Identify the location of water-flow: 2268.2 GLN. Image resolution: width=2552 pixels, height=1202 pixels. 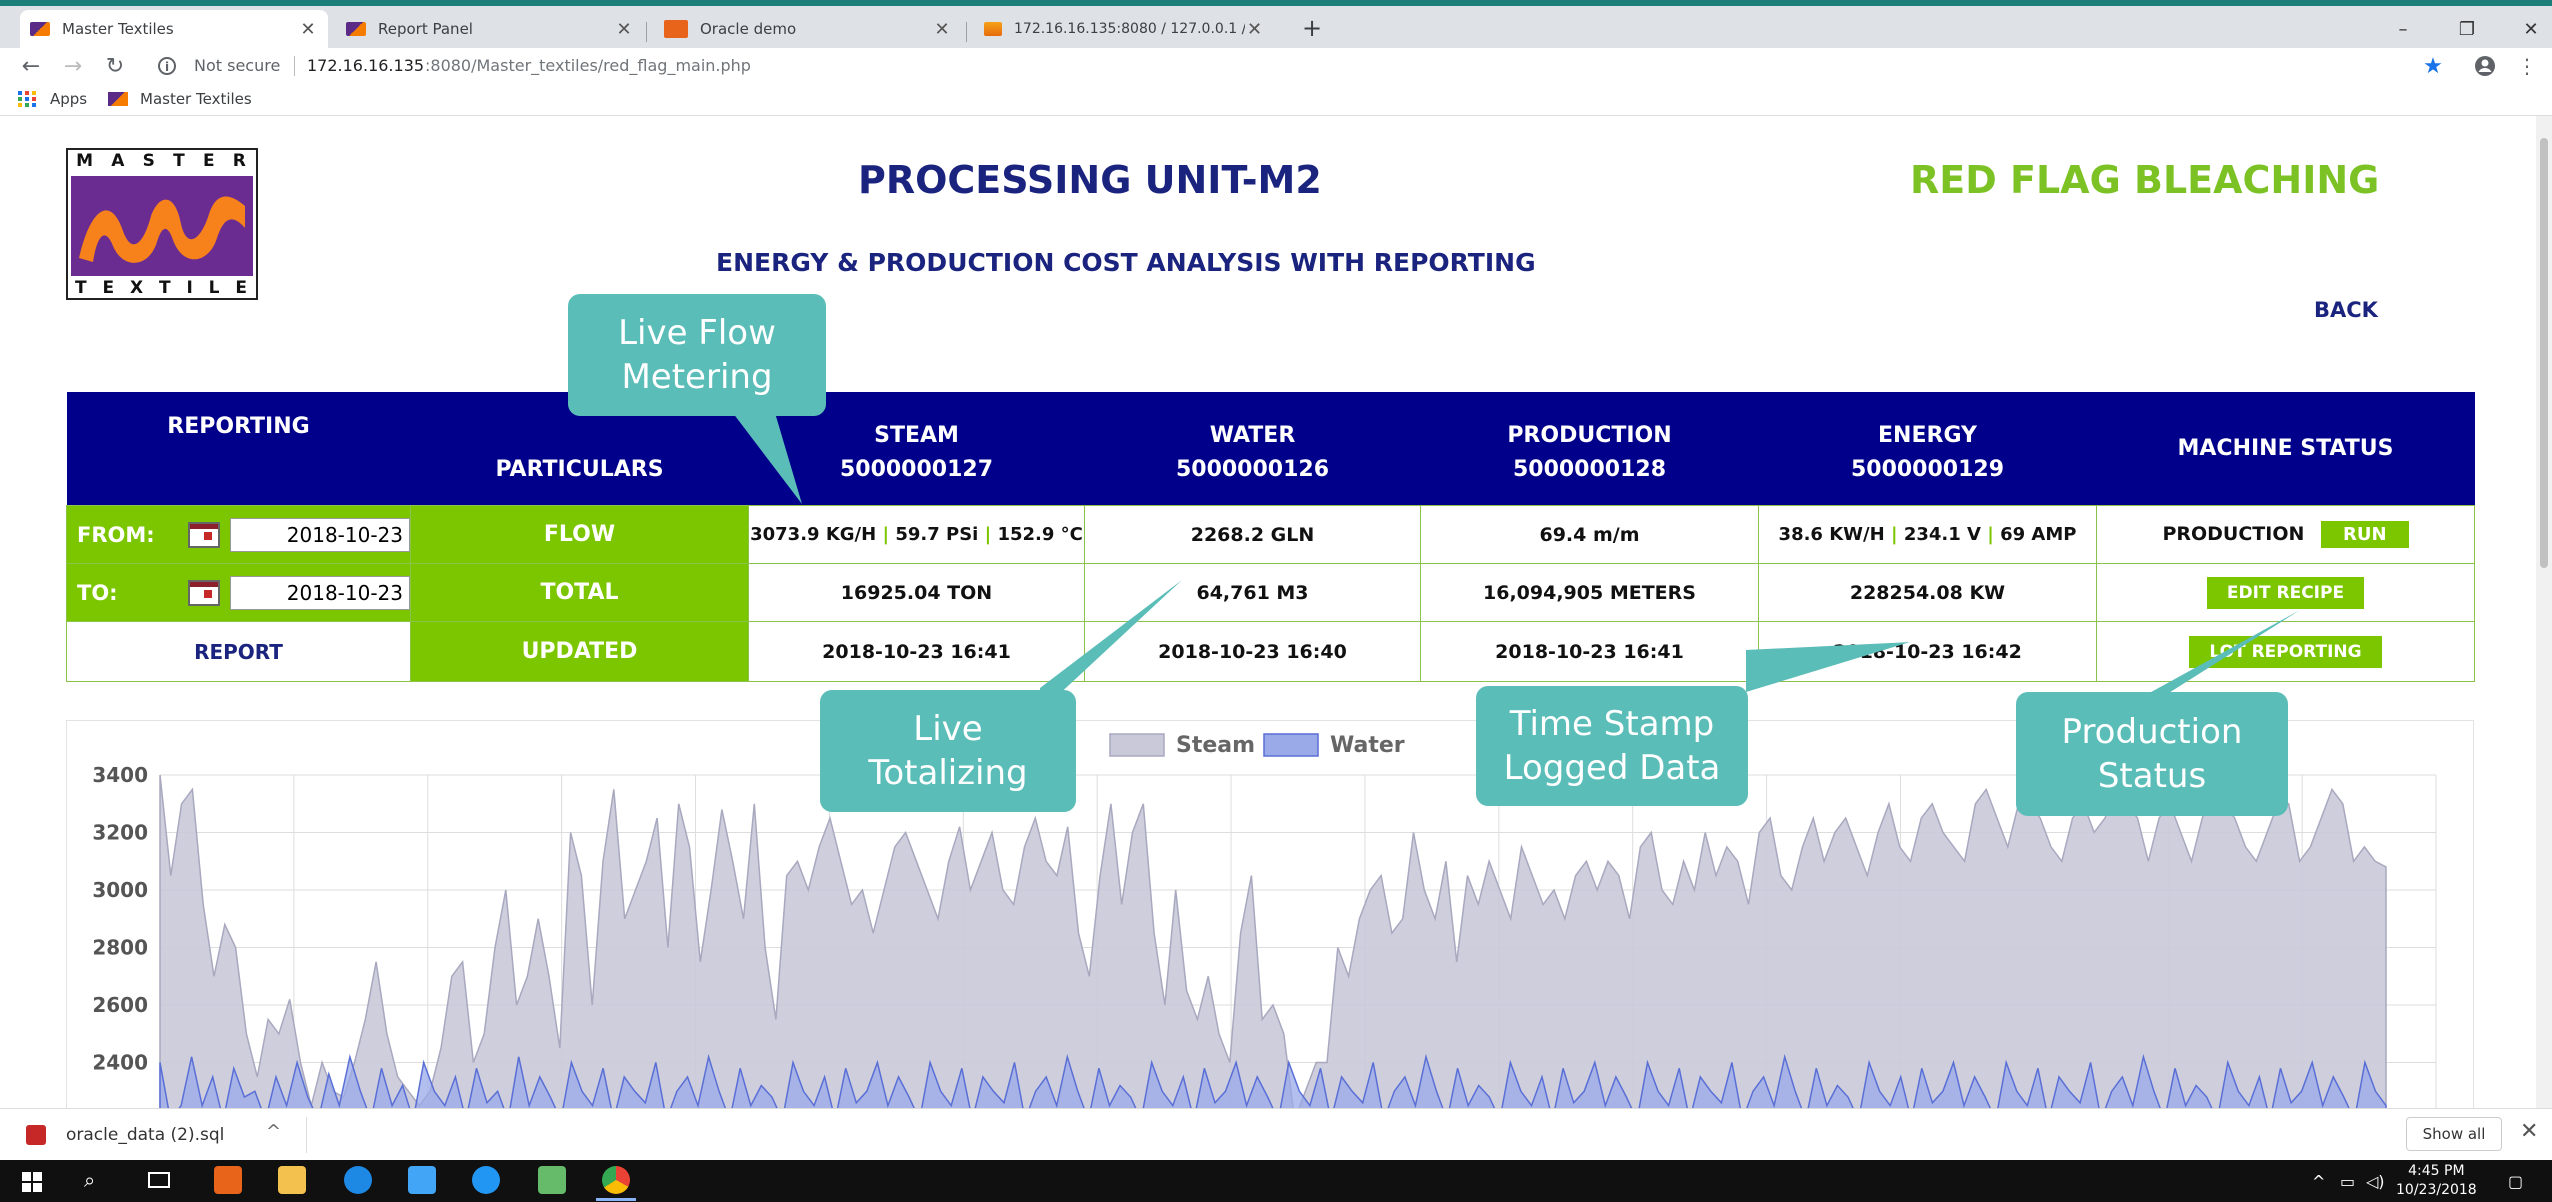
(1252, 534).